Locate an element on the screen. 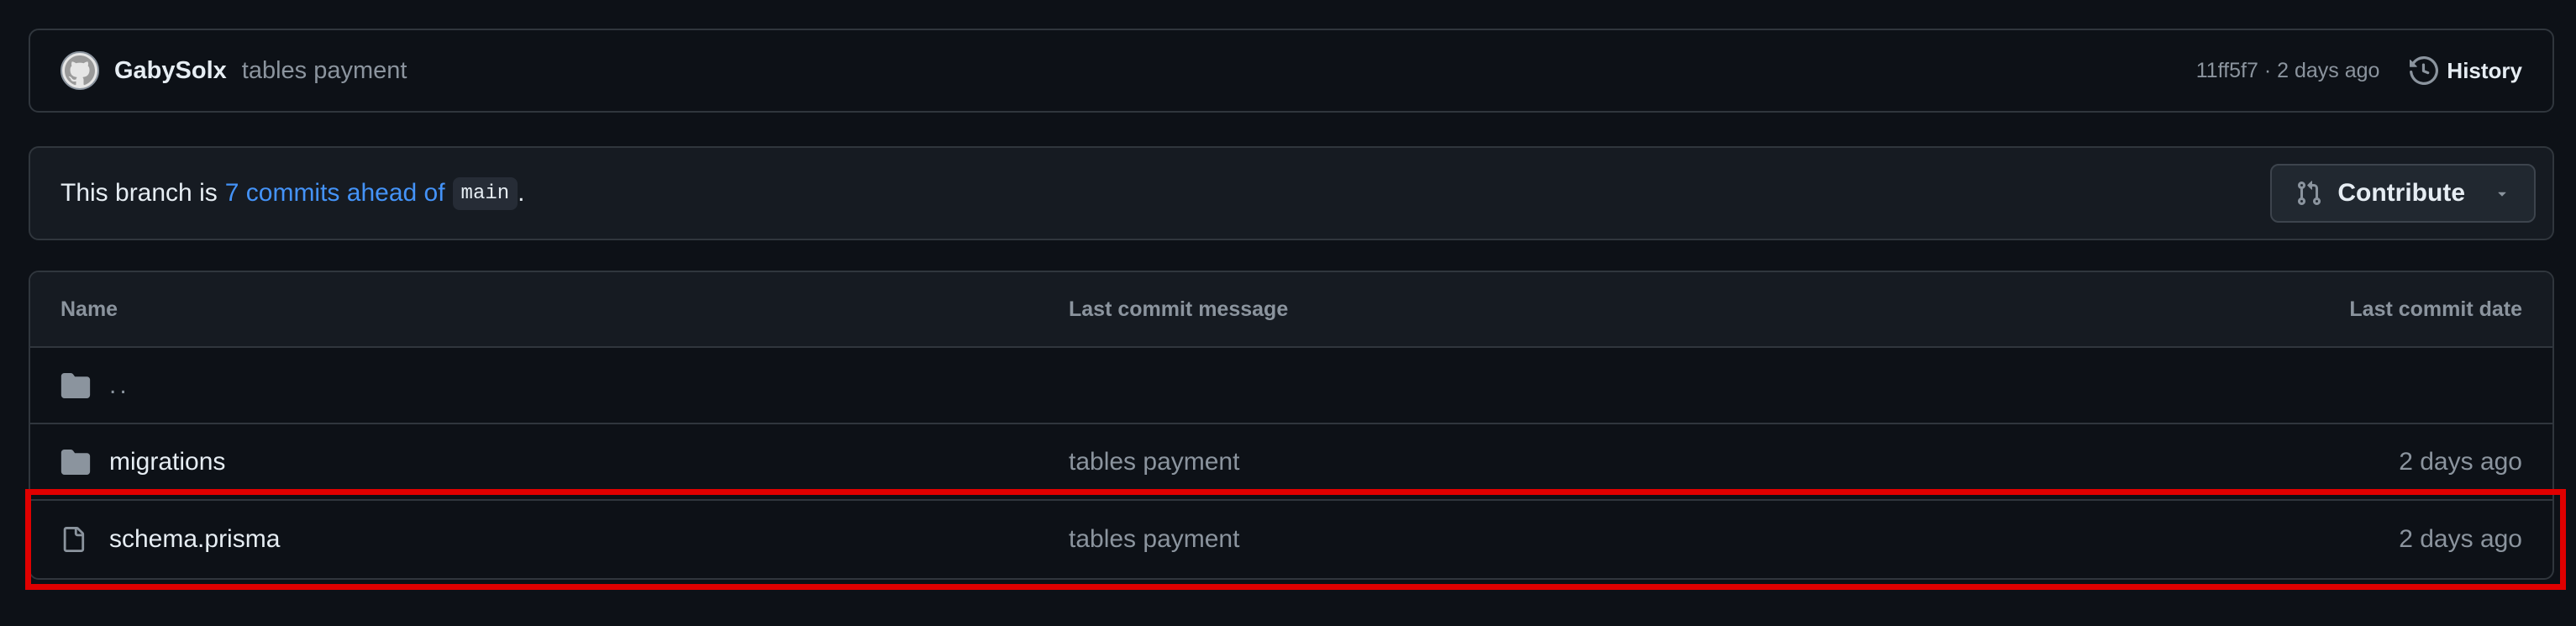 Image resolution: width=2576 pixels, height=626 pixels. history-label: History is located at coordinates (2484, 70).